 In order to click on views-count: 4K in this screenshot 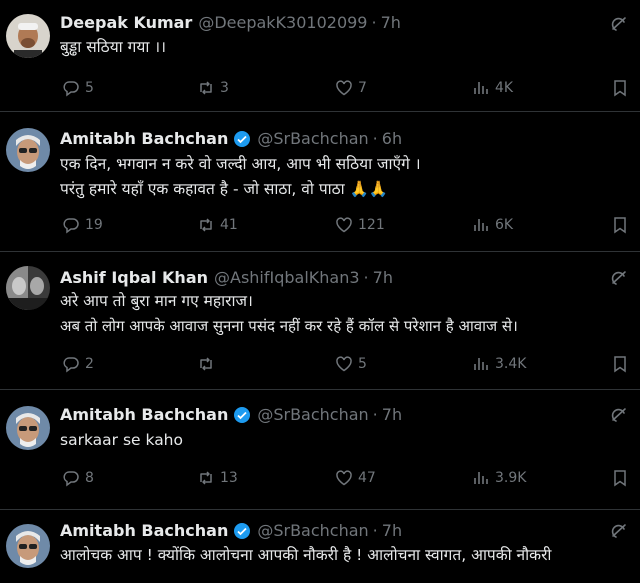, I will do `click(504, 88)`.